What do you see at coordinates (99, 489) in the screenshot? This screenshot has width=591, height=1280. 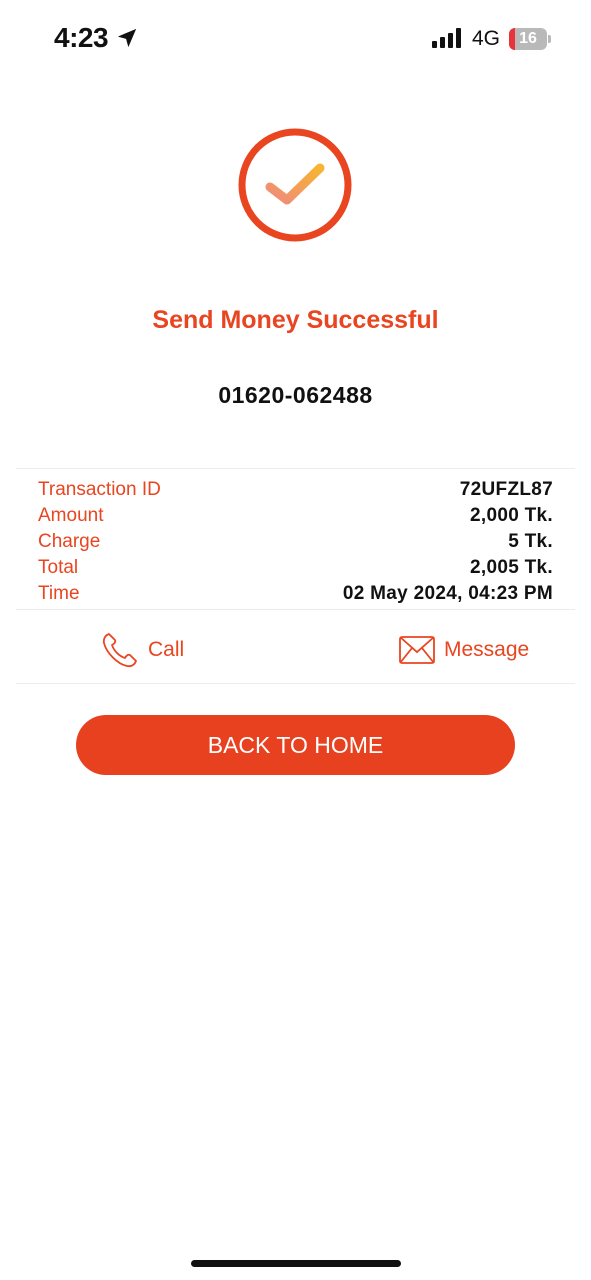 I see `detail-label: Transaction ID` at bounding box center [99, 489].